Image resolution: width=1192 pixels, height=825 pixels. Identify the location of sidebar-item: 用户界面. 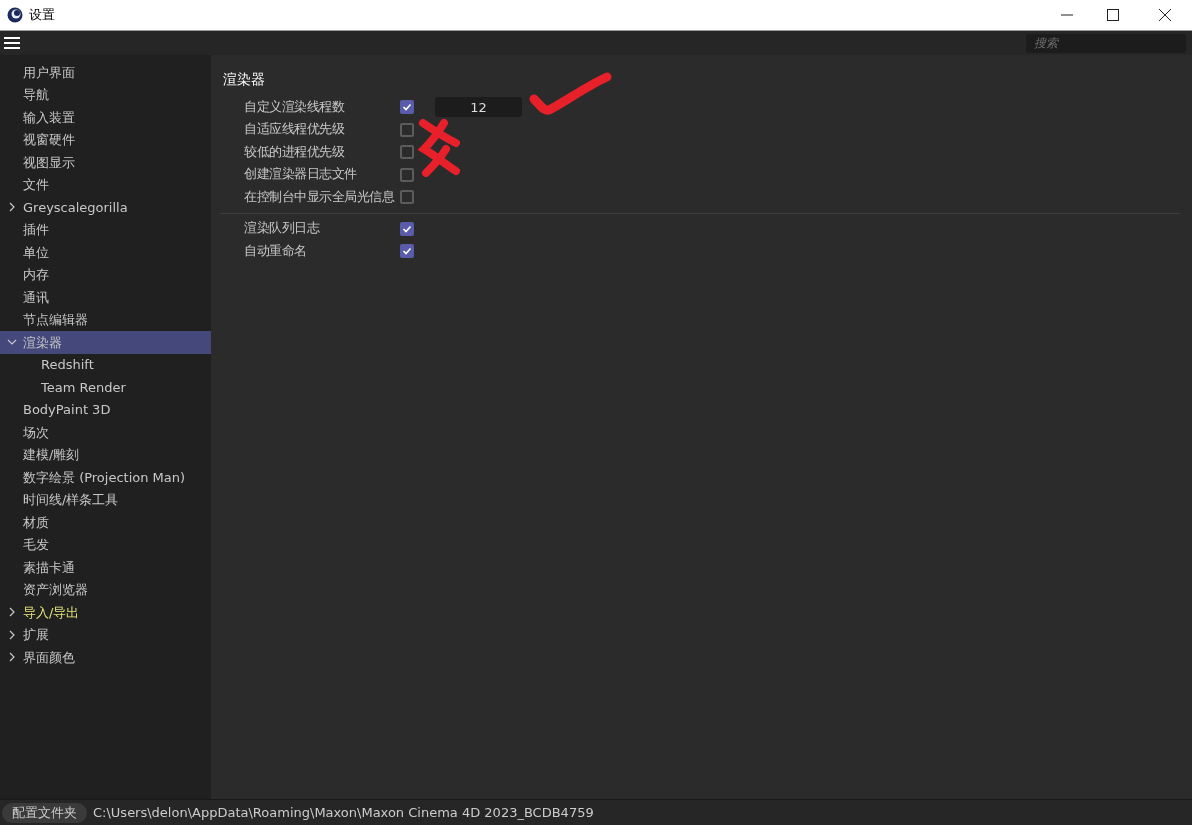
(105, 72).